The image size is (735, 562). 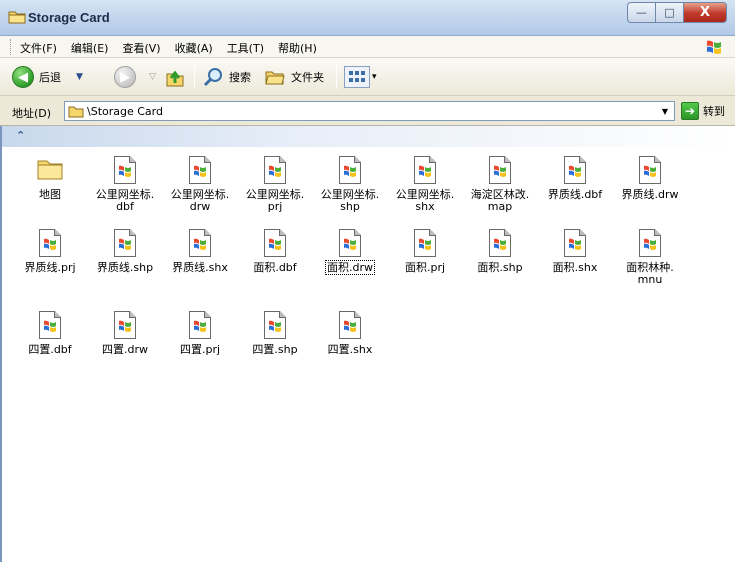 I want to click on file-item: 界质线.dbf, so click(x=575, y=178).